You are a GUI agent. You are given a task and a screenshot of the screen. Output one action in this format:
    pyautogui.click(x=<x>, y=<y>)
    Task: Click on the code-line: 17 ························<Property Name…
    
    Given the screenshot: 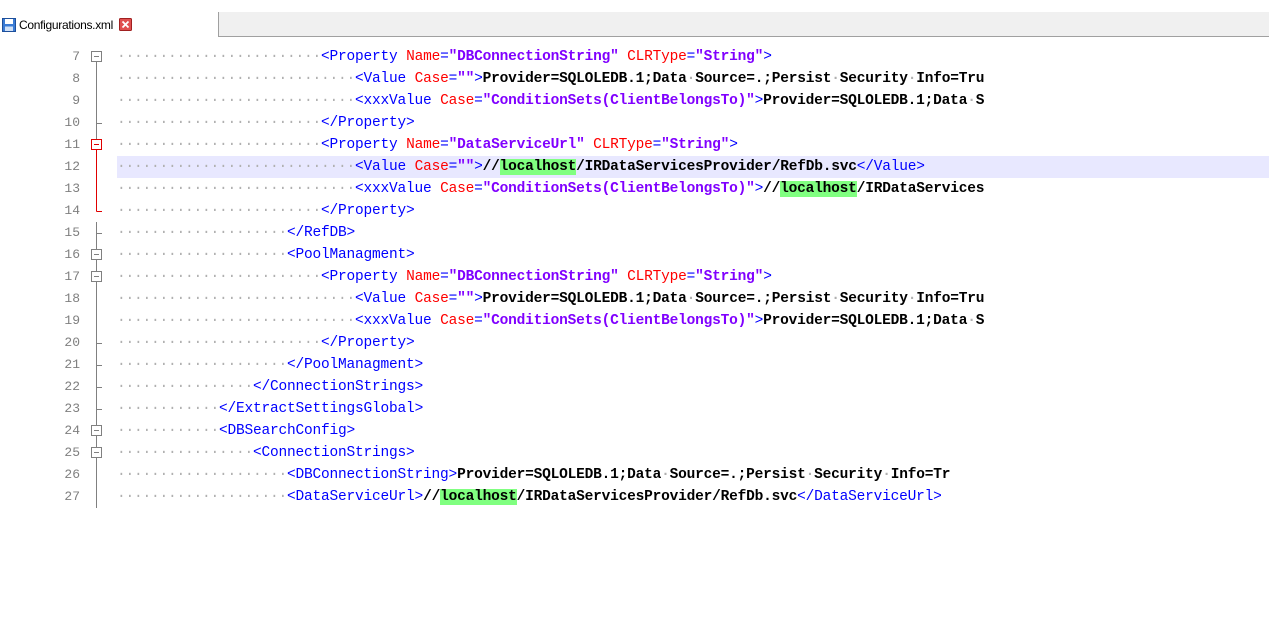 What is the action you would take?
    pyautogui.click(x=634, y=277)
    